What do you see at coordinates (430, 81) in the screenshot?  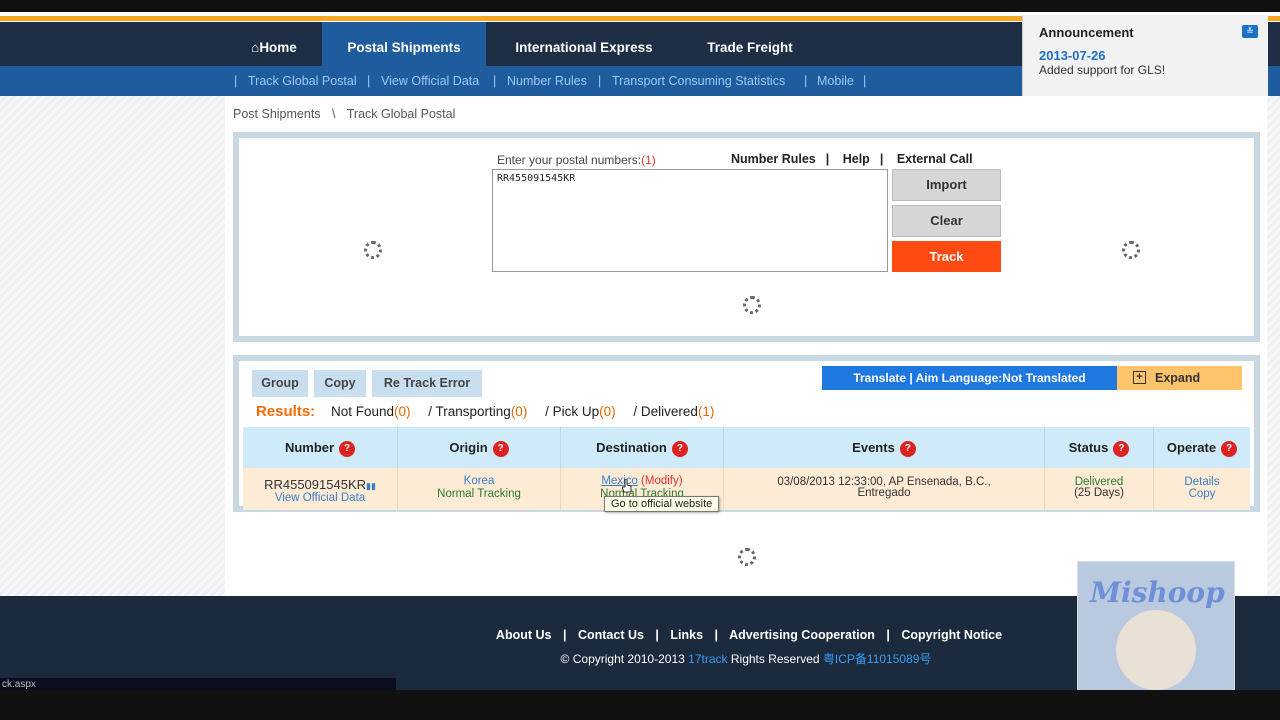 I see `subnav-view-official-data: View Official Data` at bounding box center [430, 81].